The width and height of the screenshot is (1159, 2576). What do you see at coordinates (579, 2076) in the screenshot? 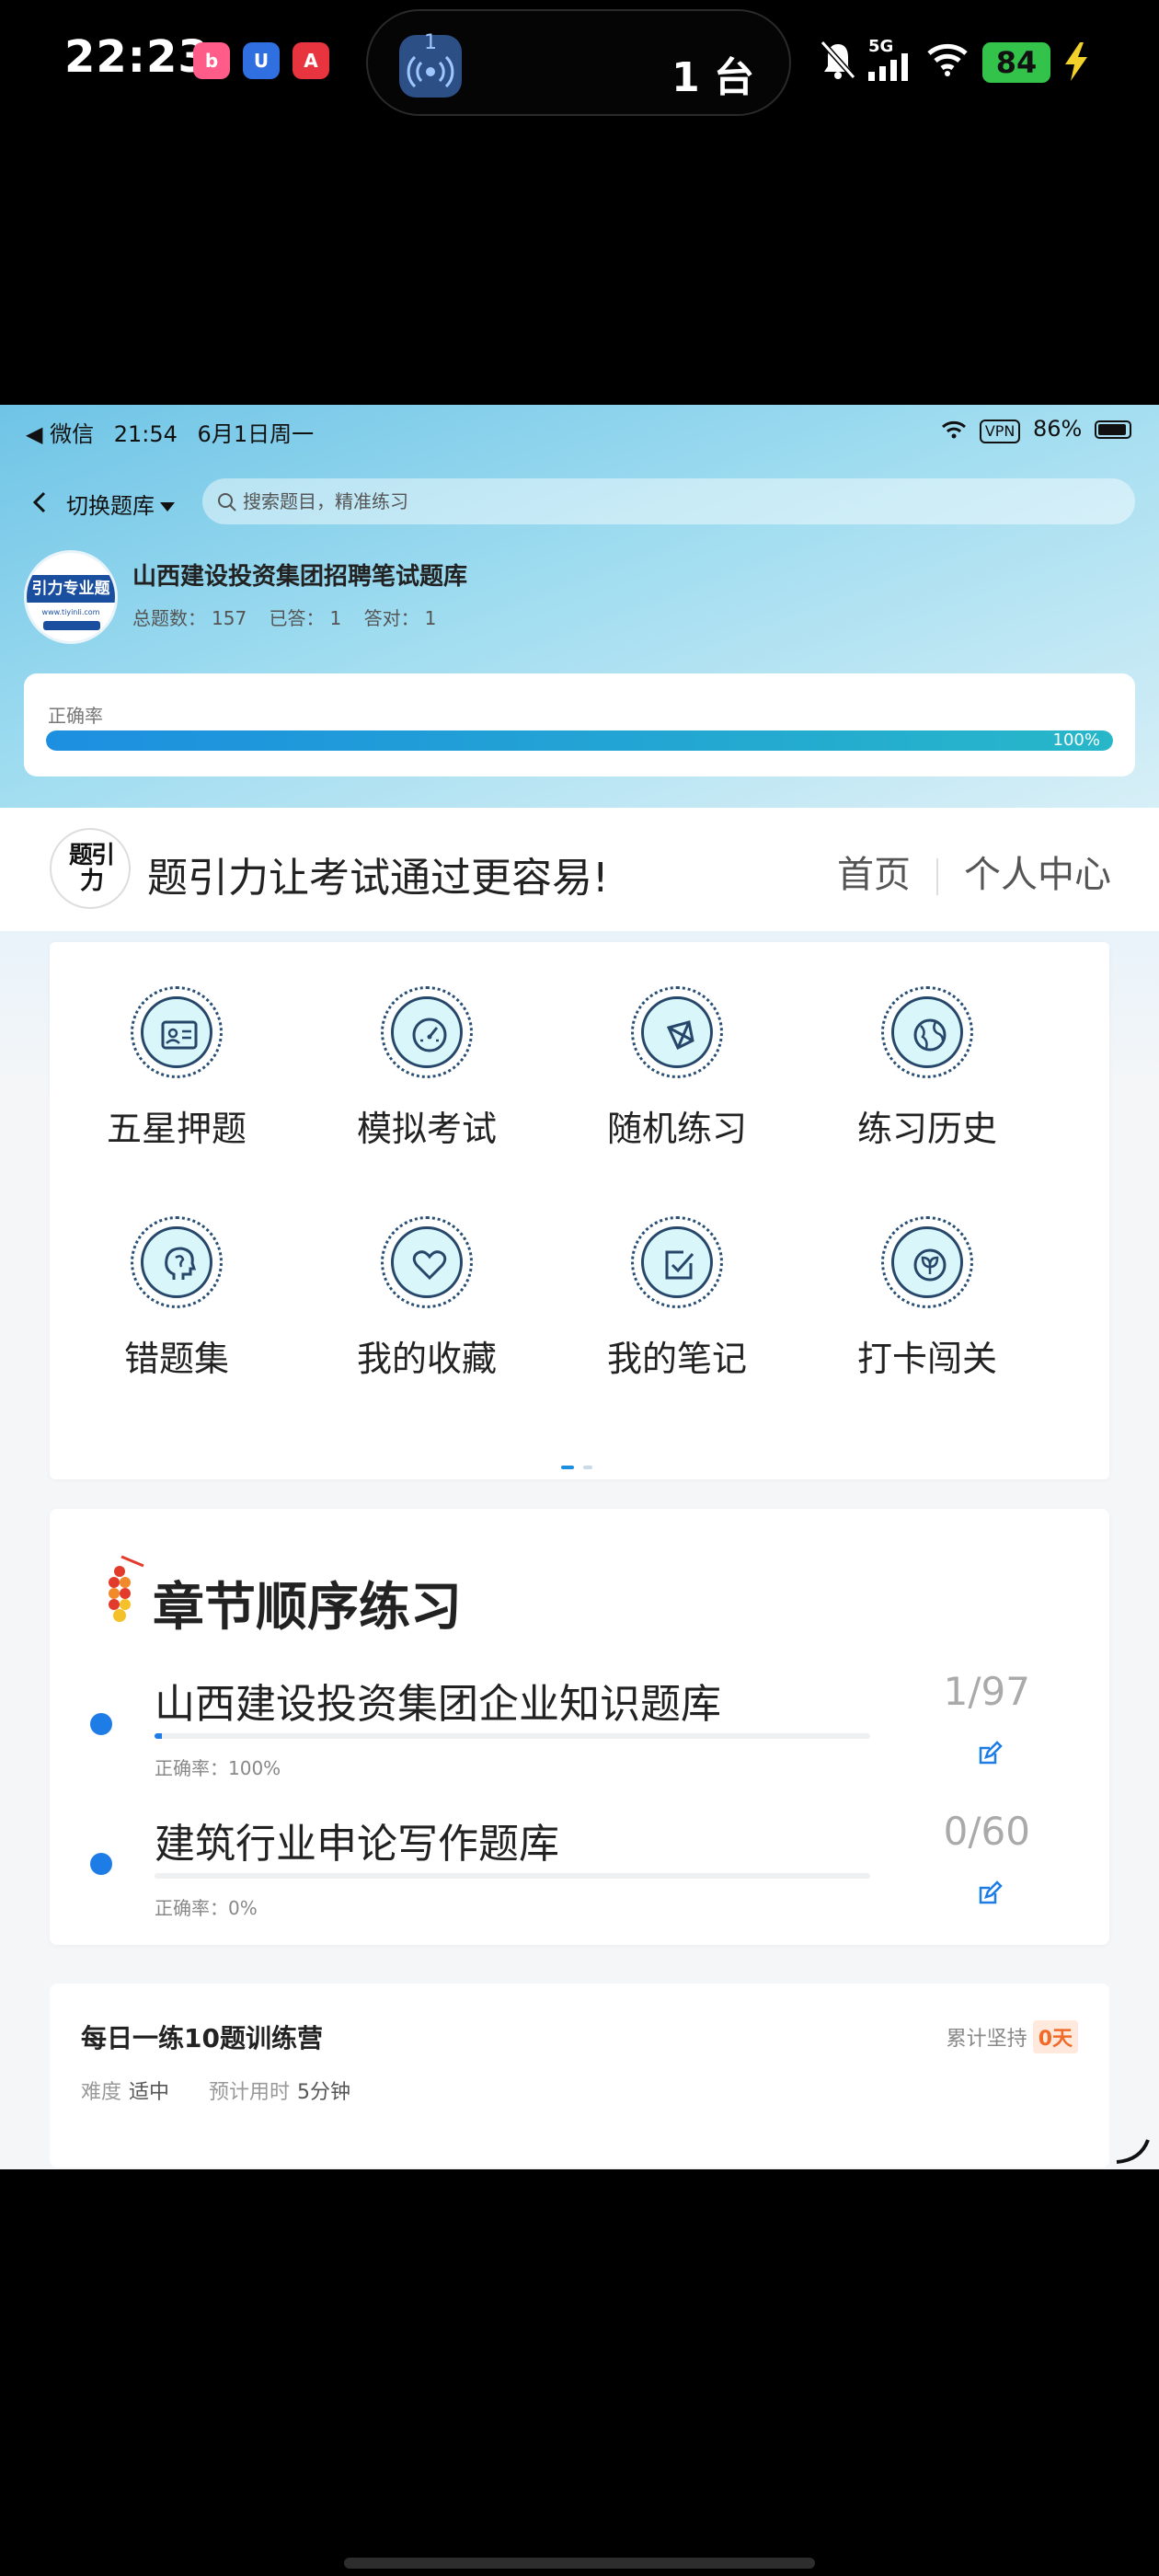
I see `daily-practice-card: 每日一练10题训练营 累计坚持 0天 难度 适中 预计用时 5分钟` at bounding box center [579, 2076].